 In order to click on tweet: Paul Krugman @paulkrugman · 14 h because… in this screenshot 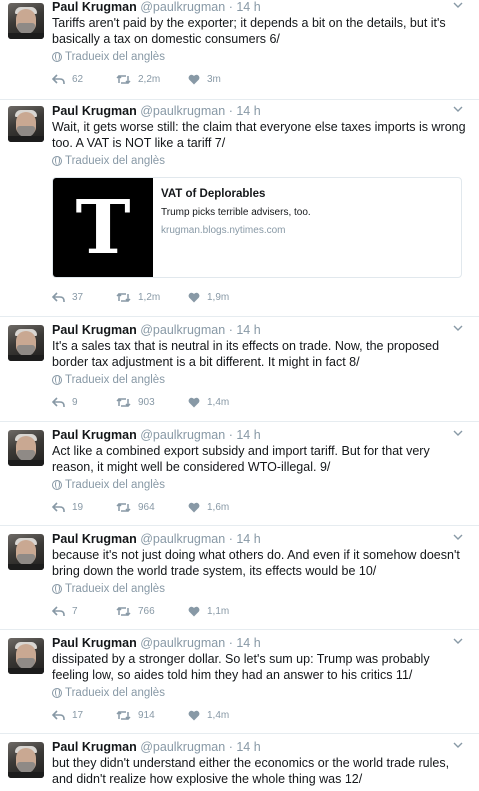, I will do `click(239, 578)`.